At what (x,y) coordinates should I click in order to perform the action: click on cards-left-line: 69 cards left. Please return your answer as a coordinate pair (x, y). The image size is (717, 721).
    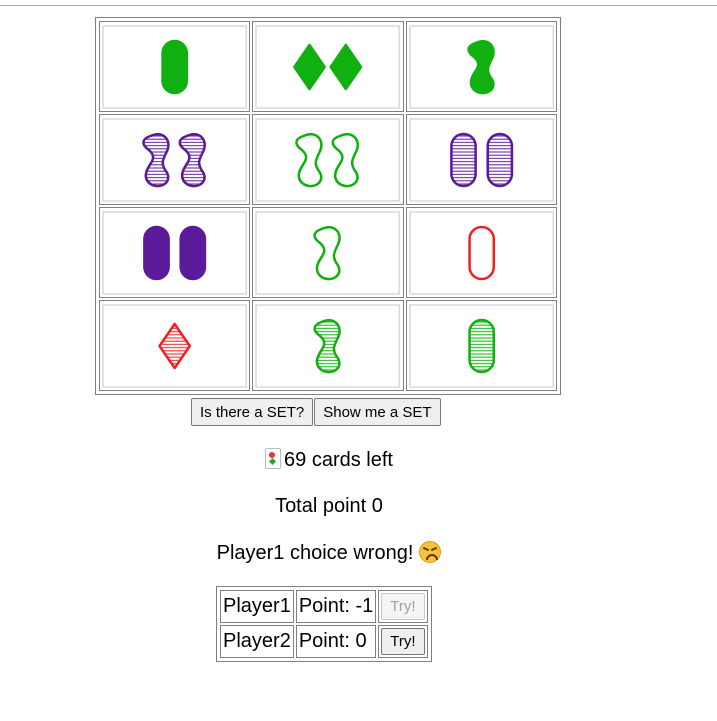
    Looking at the image, I should click on (329, 460).